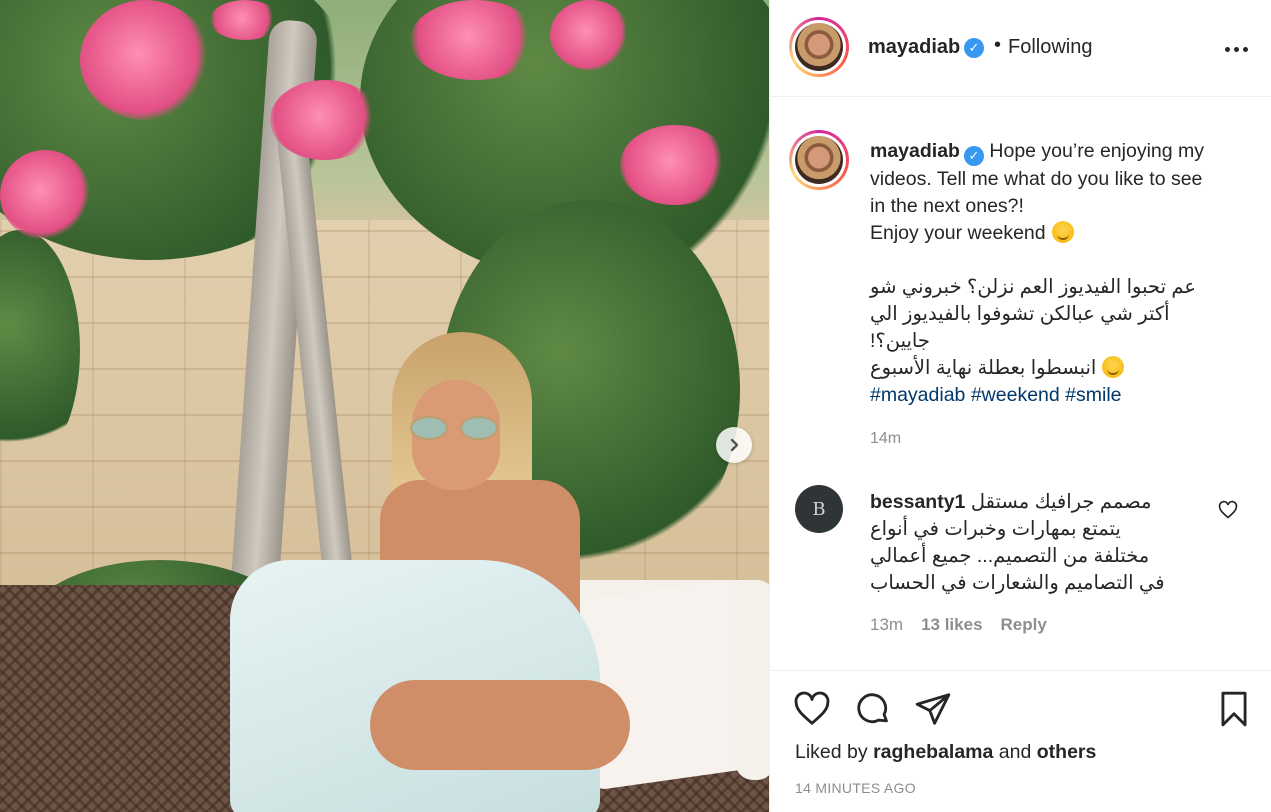 The width and height of the screenshot is (1271, 812). Describe the element at coordinates (500, 725) in the screenshot. I see `legs` at that location.